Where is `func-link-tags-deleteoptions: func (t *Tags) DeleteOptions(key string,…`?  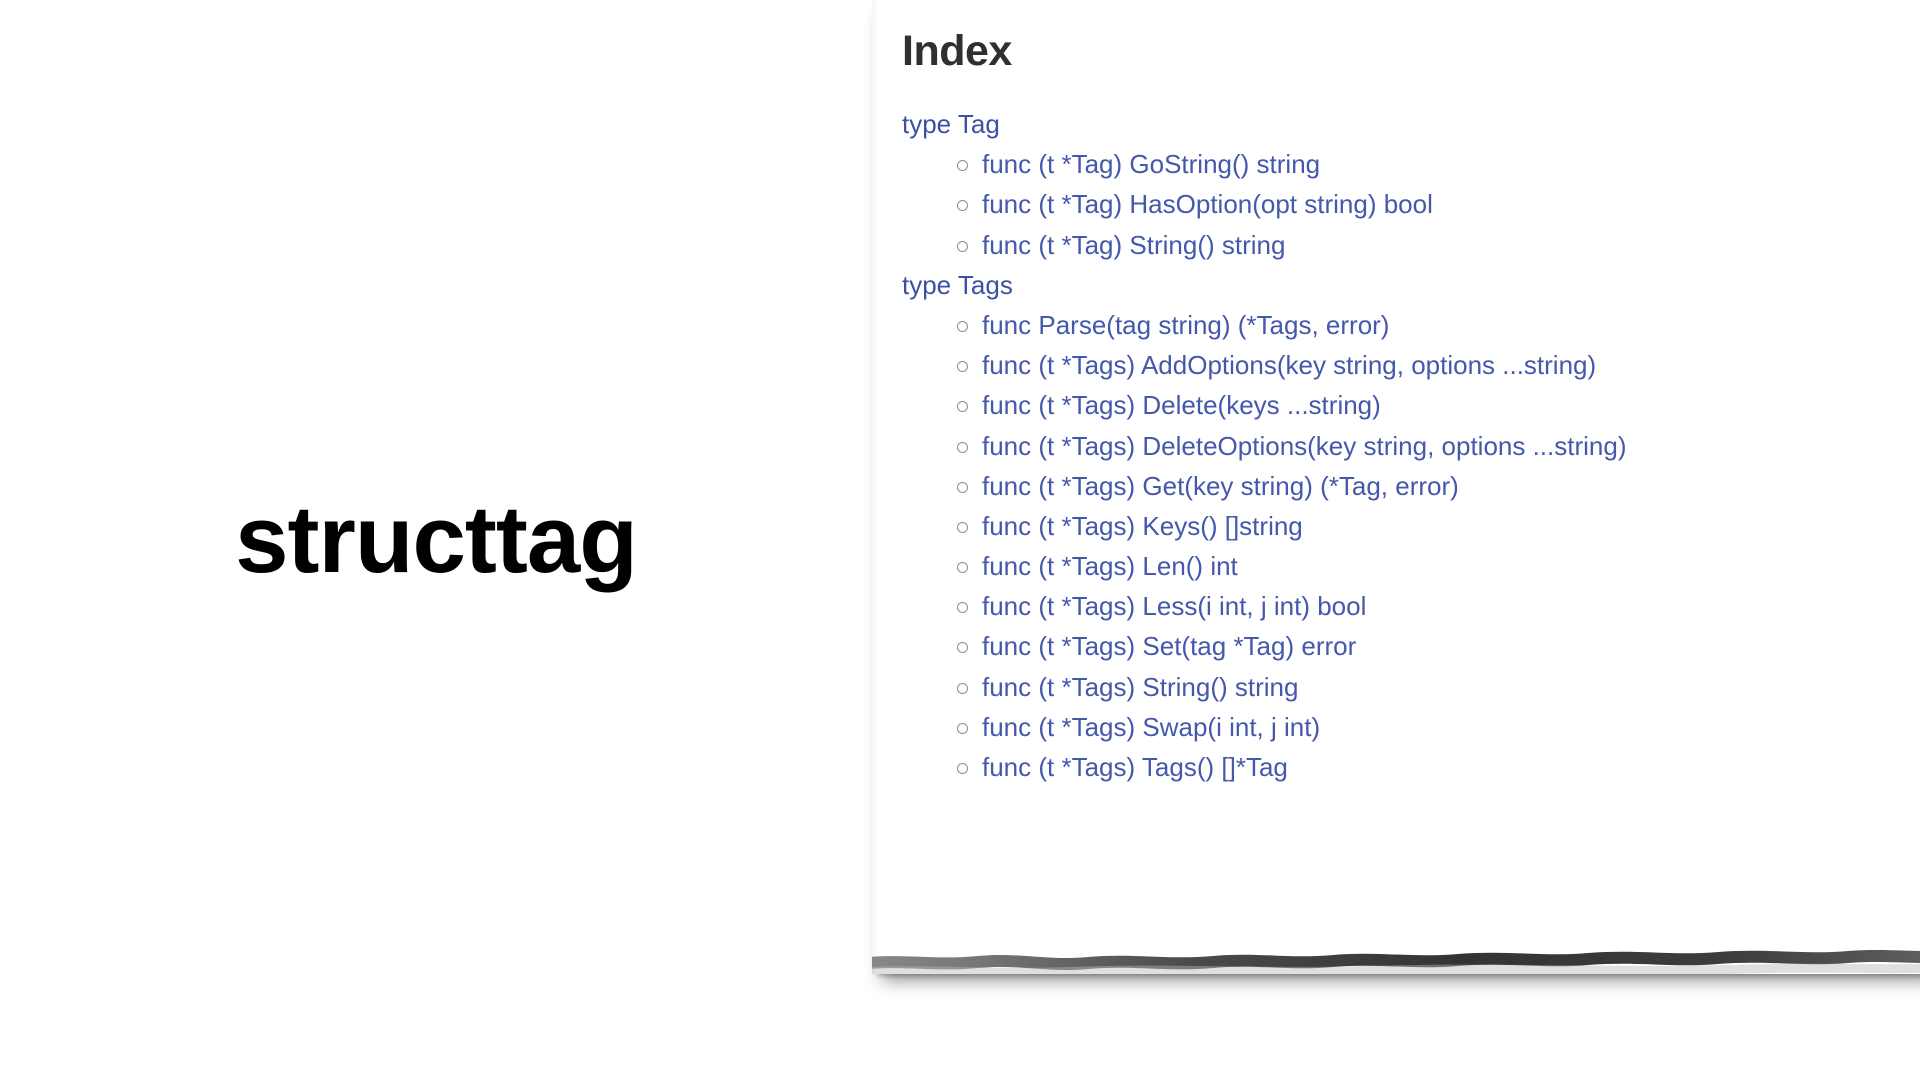 func-link-tags-deleteoptions: func (t *Tags) DeleteOptions(key string,… is located at coordinates (1304, 446).